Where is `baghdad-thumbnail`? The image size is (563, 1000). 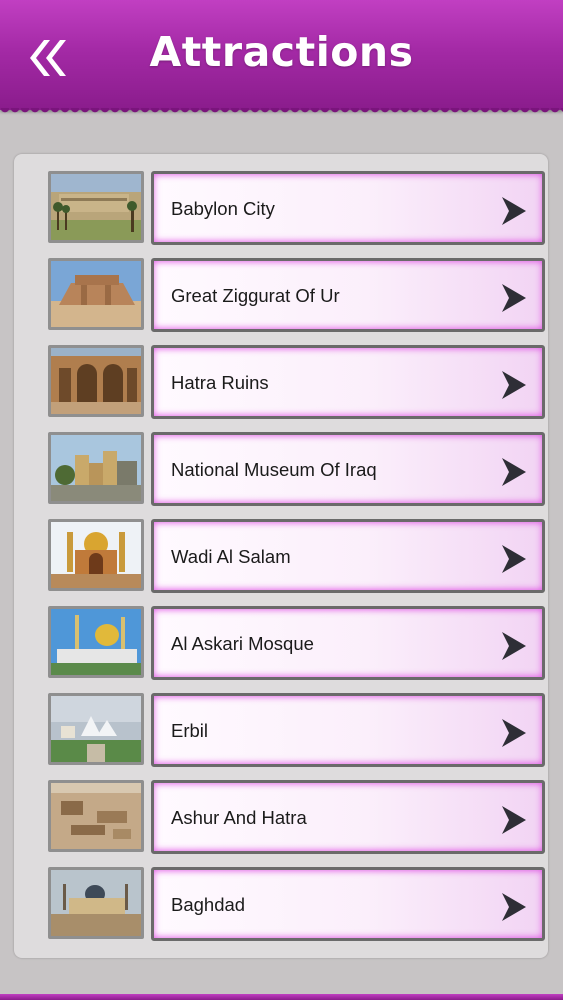 baghdad-thumbnail is located at coordinates (96, 903).